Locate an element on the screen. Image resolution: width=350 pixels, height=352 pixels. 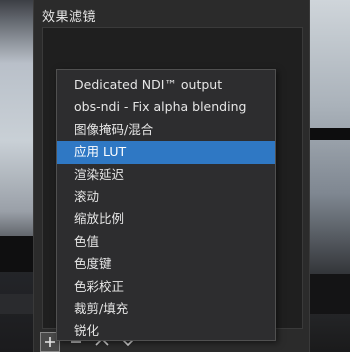
panel-title: 效果滤镜 is located at coordinates (69, 17).